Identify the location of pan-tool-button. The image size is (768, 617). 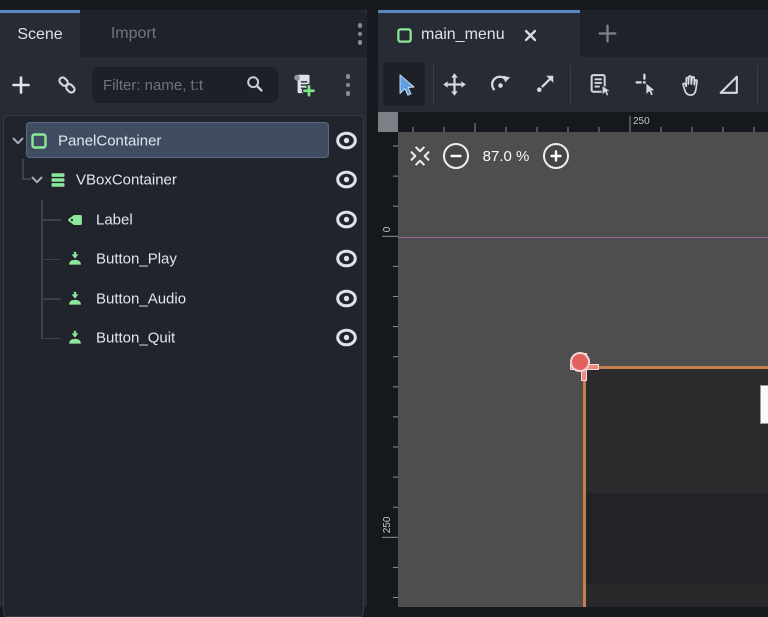
(690, 84).